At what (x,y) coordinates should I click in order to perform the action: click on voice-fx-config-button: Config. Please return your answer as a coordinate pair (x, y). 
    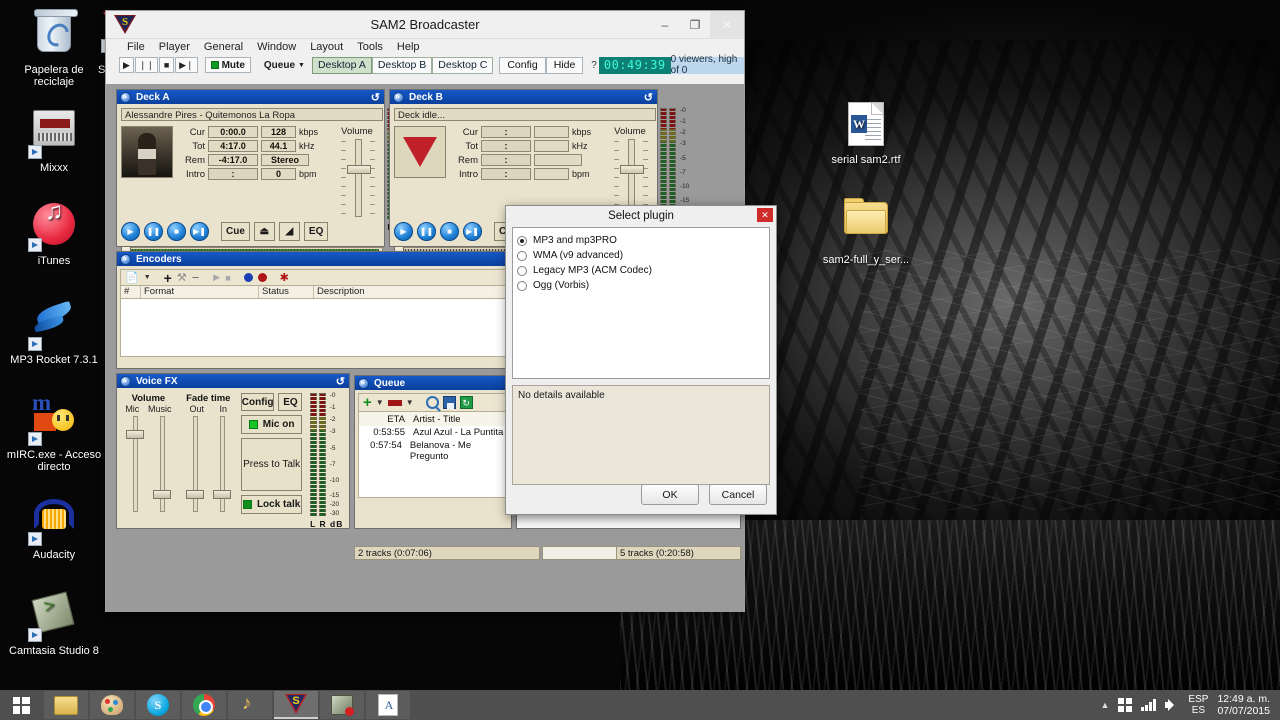
    Looking at the image, I should click on (257, 402).